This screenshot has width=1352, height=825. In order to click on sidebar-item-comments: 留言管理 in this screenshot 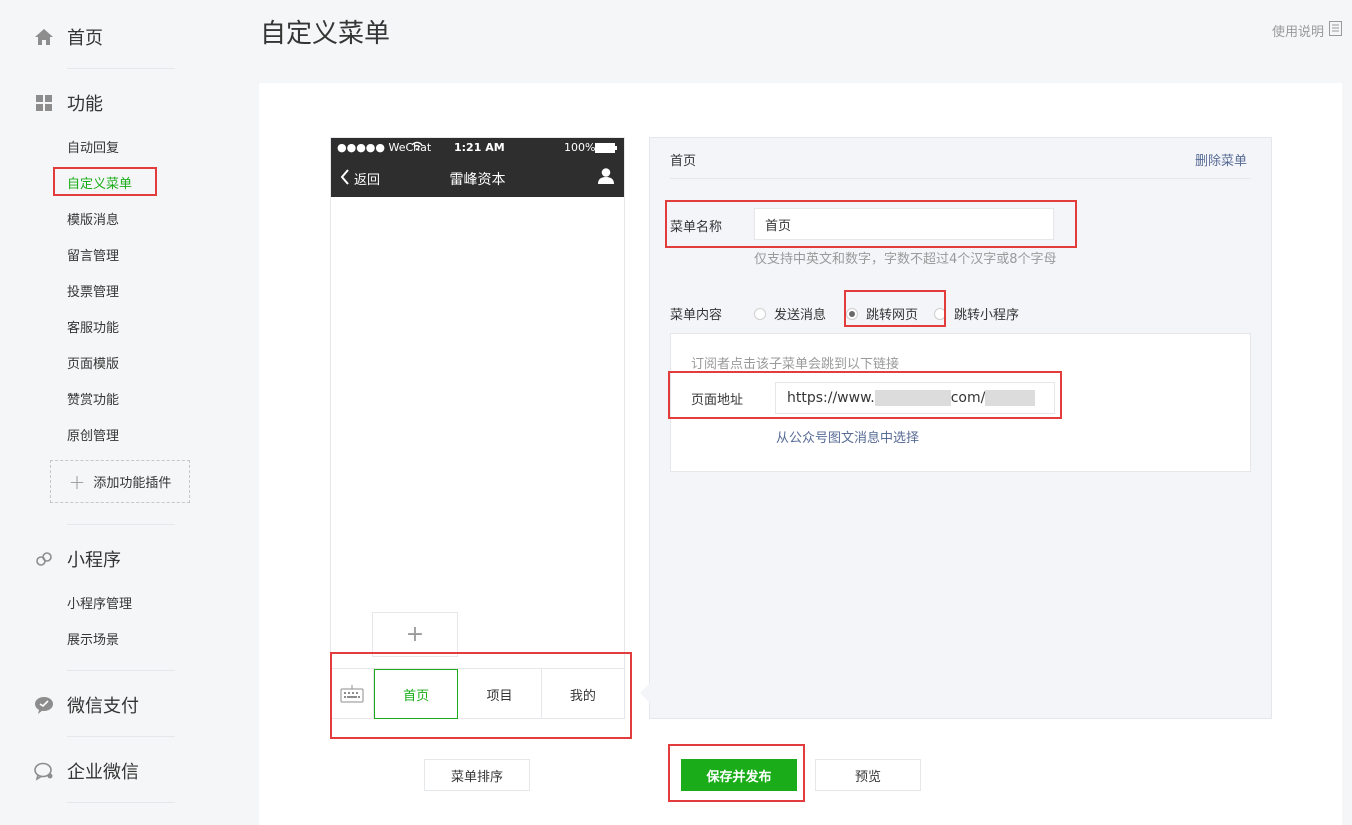, I will do `click(93, 254)`.